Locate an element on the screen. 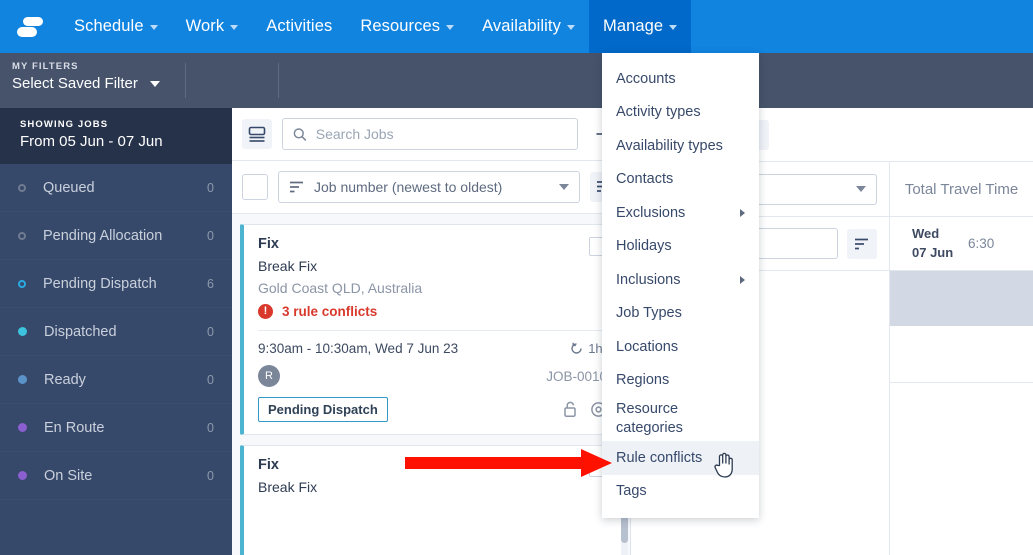  search-icon is located at coordinates (300, 134).